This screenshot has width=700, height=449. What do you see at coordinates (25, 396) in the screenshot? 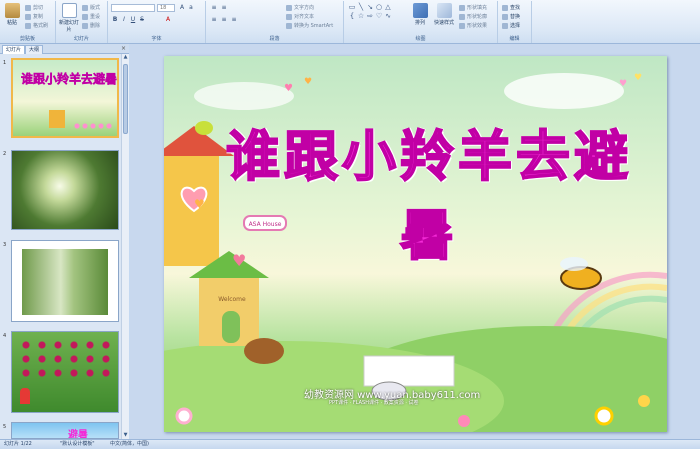
I see `thumbnail-character` at bounding box center [25, 396].